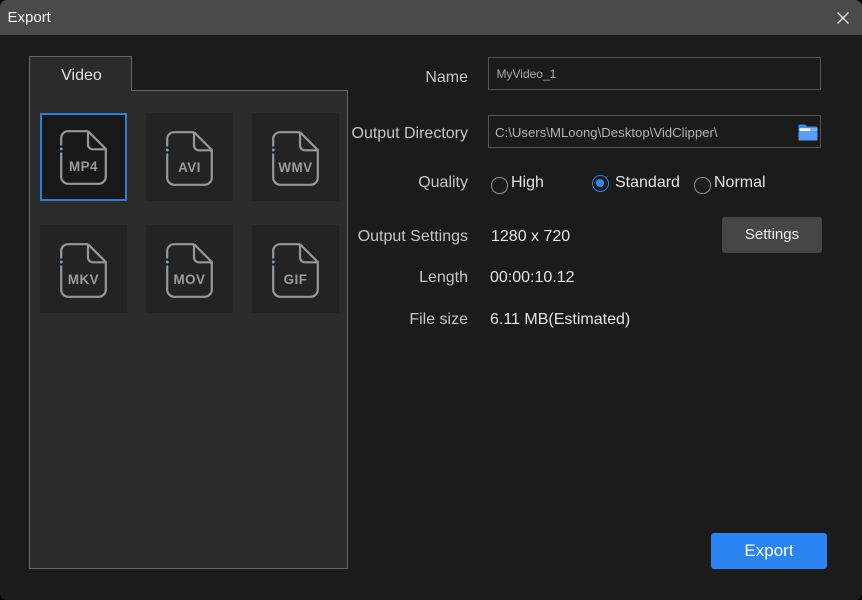  I want to click on svg-text: GIF, so click(296, 279).